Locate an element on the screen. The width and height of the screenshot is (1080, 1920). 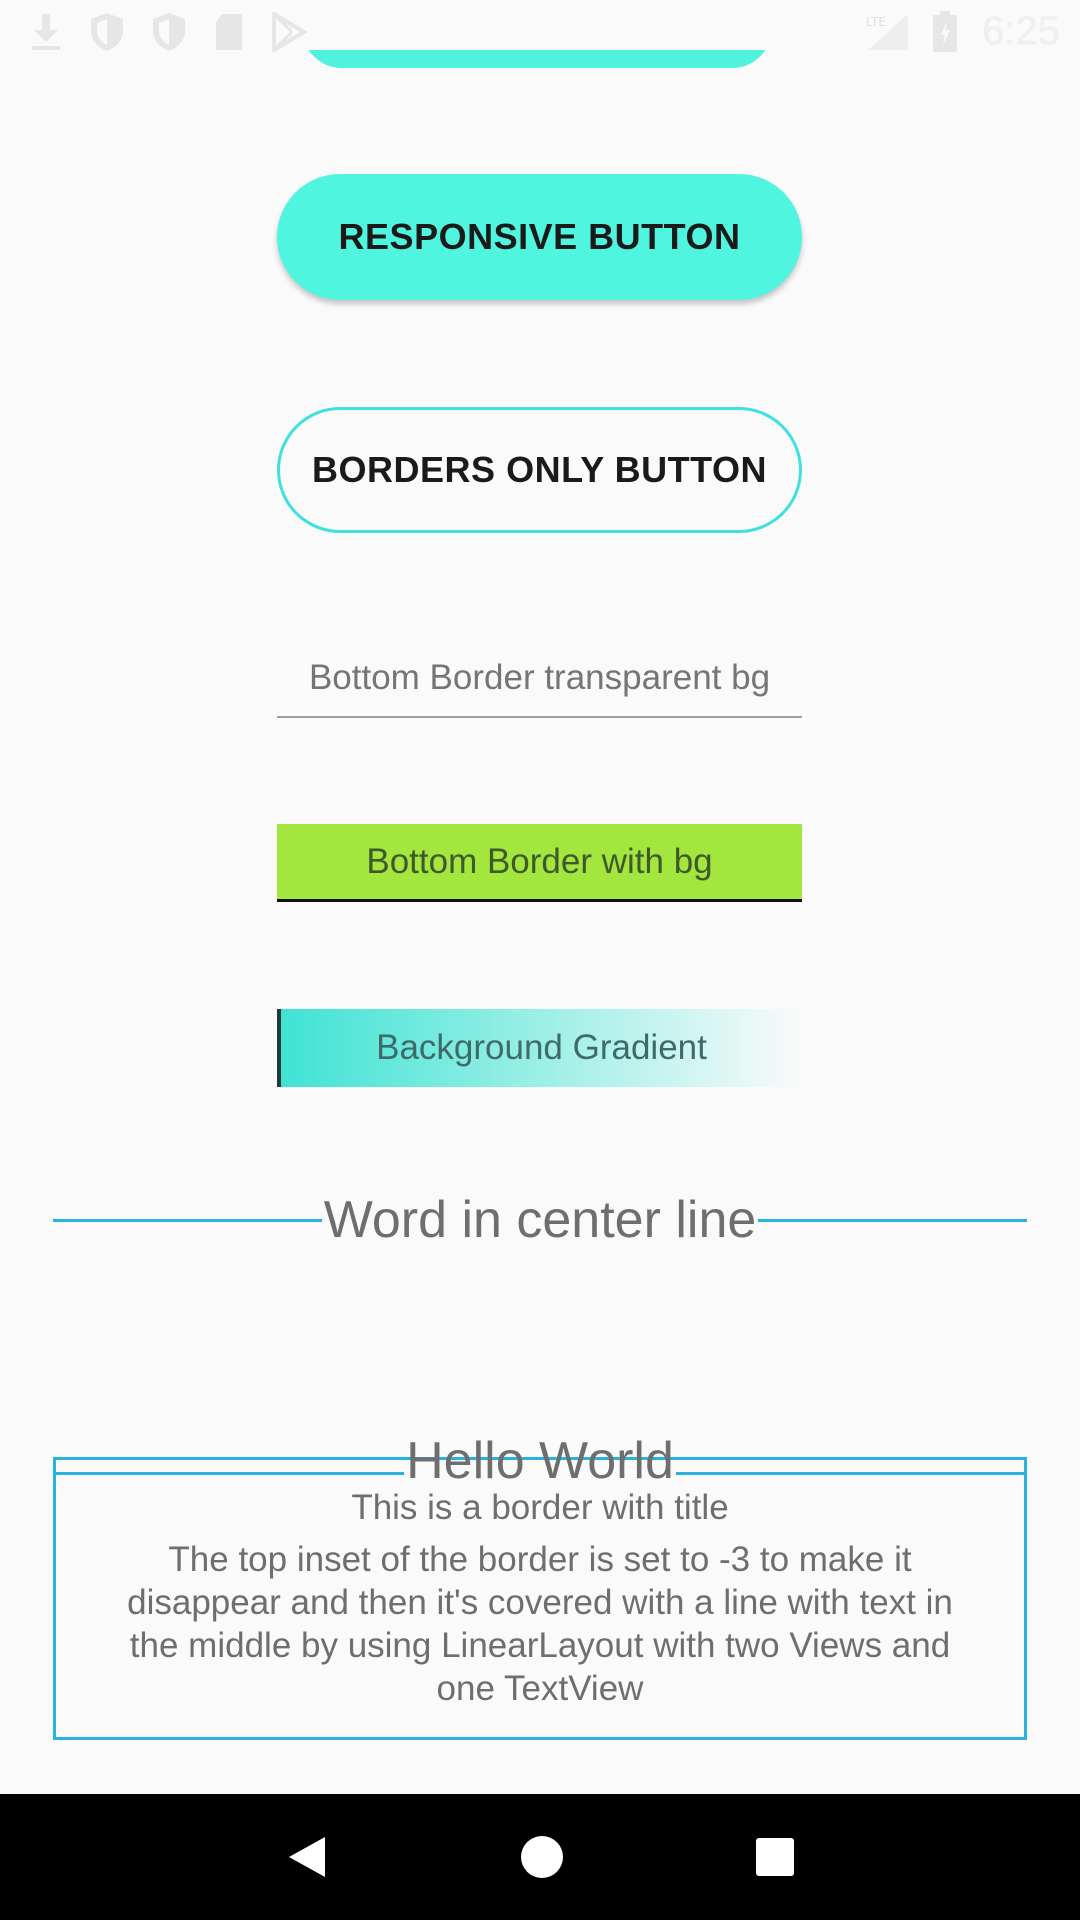
divider-line-left is located at coordinates (187, 1220).